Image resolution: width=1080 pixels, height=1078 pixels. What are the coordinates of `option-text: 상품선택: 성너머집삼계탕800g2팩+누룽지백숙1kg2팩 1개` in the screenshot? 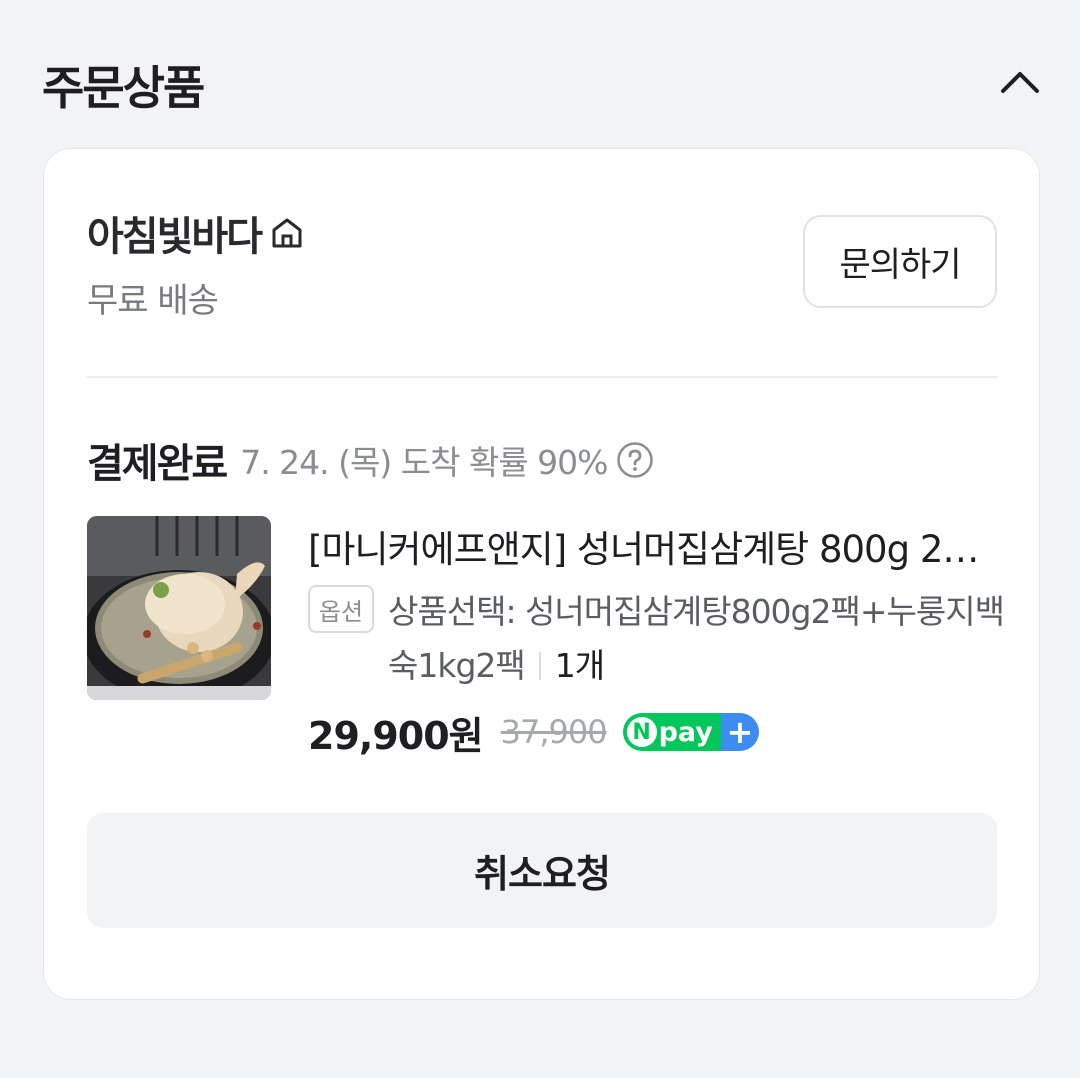 It's located at (698, 639).